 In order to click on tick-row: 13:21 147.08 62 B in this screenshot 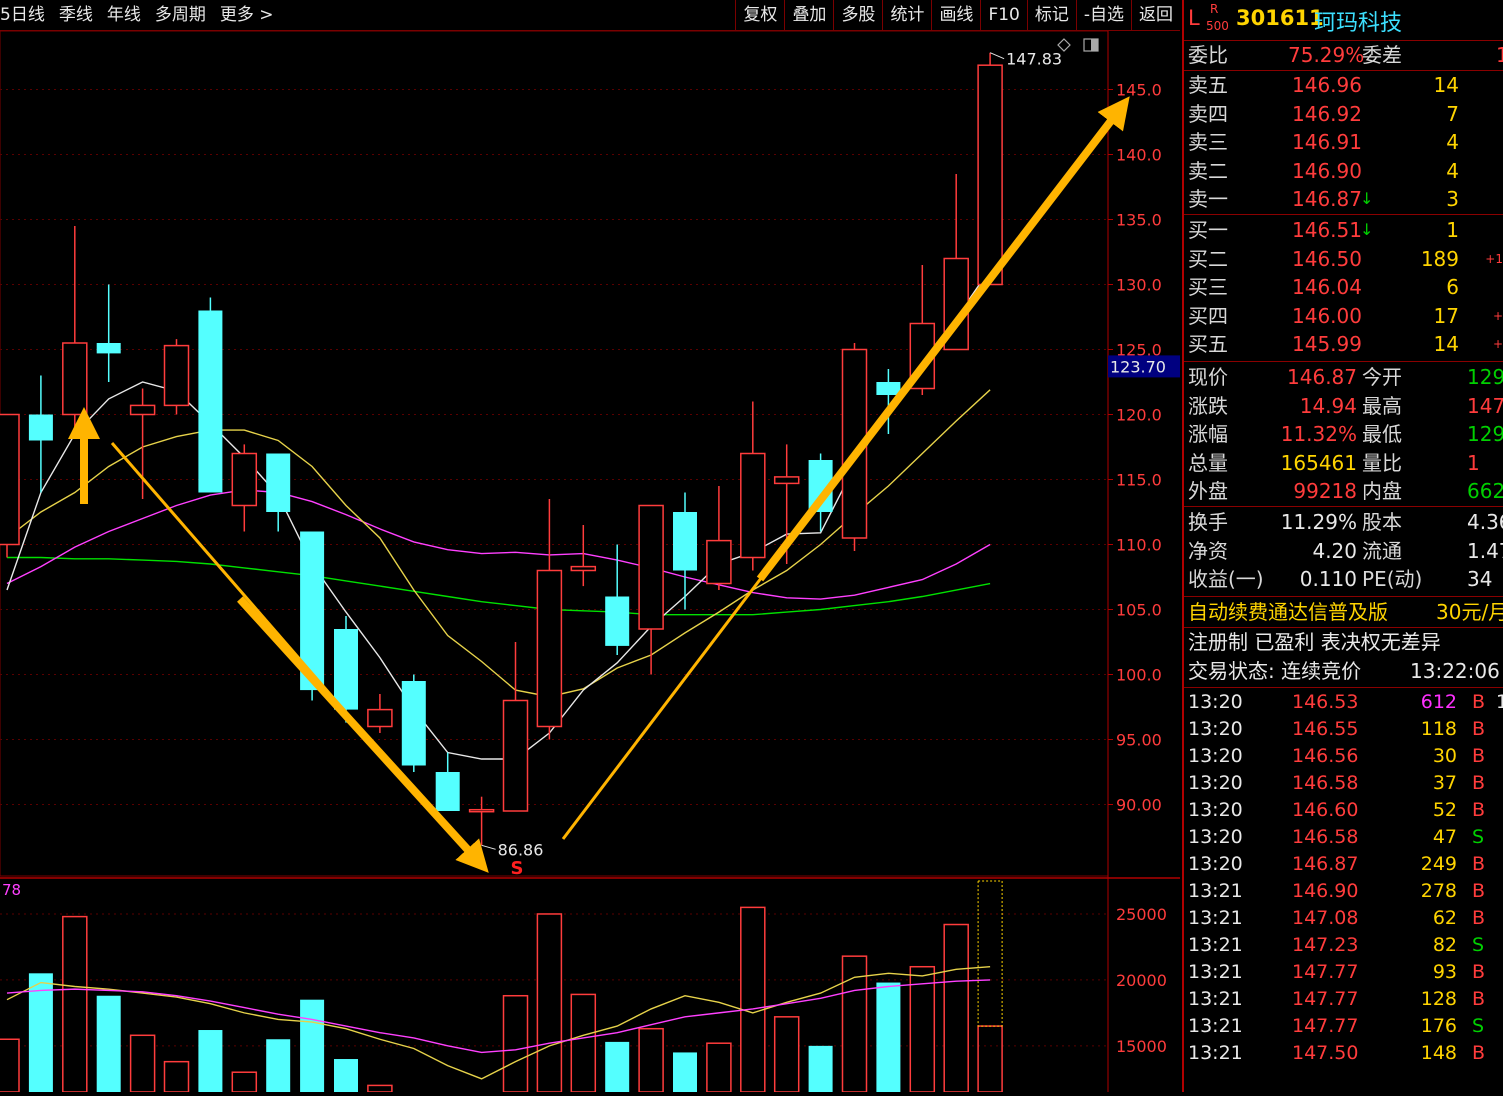, I will do `click(1343, 918)`.